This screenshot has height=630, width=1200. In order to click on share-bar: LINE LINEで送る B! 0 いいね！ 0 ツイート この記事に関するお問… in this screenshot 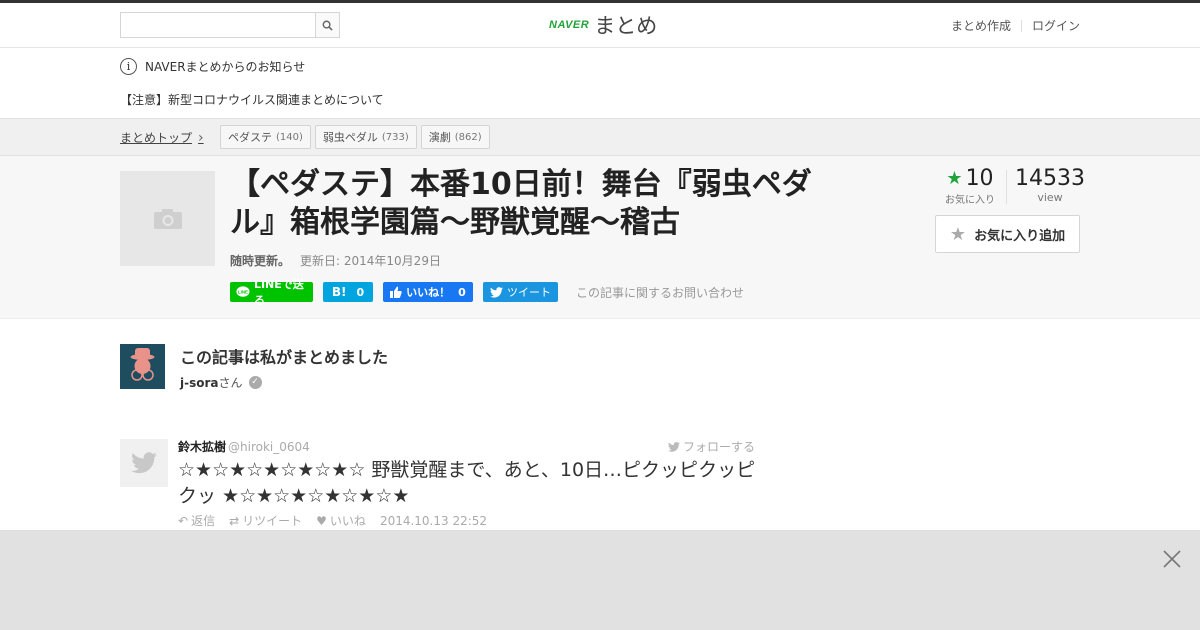, I will do `click(487, 292)`.